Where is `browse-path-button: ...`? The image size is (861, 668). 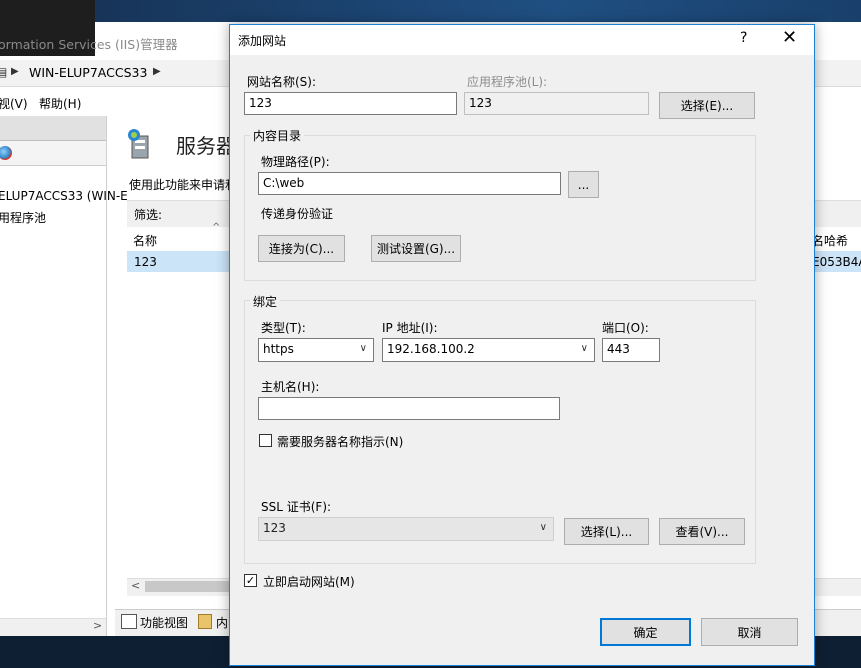
browse-path-button: ... is located at coordinates (583, 184).